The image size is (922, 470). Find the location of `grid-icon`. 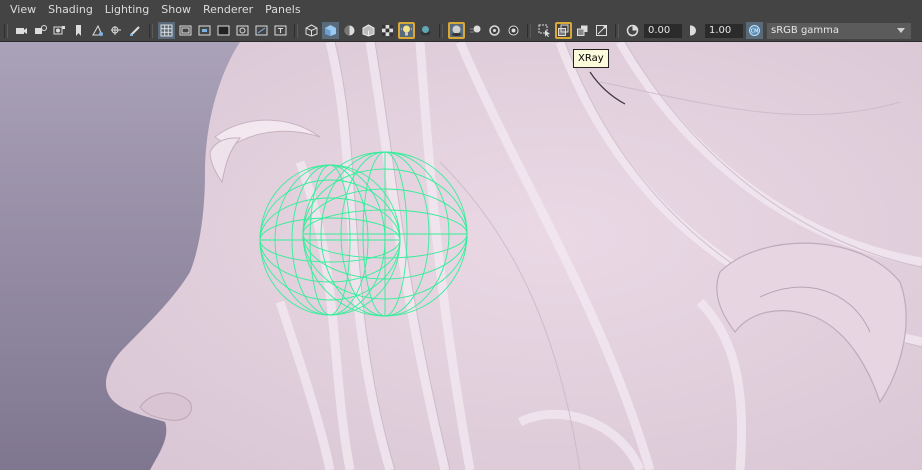

grid-icon is located at coordinates (166, 30).